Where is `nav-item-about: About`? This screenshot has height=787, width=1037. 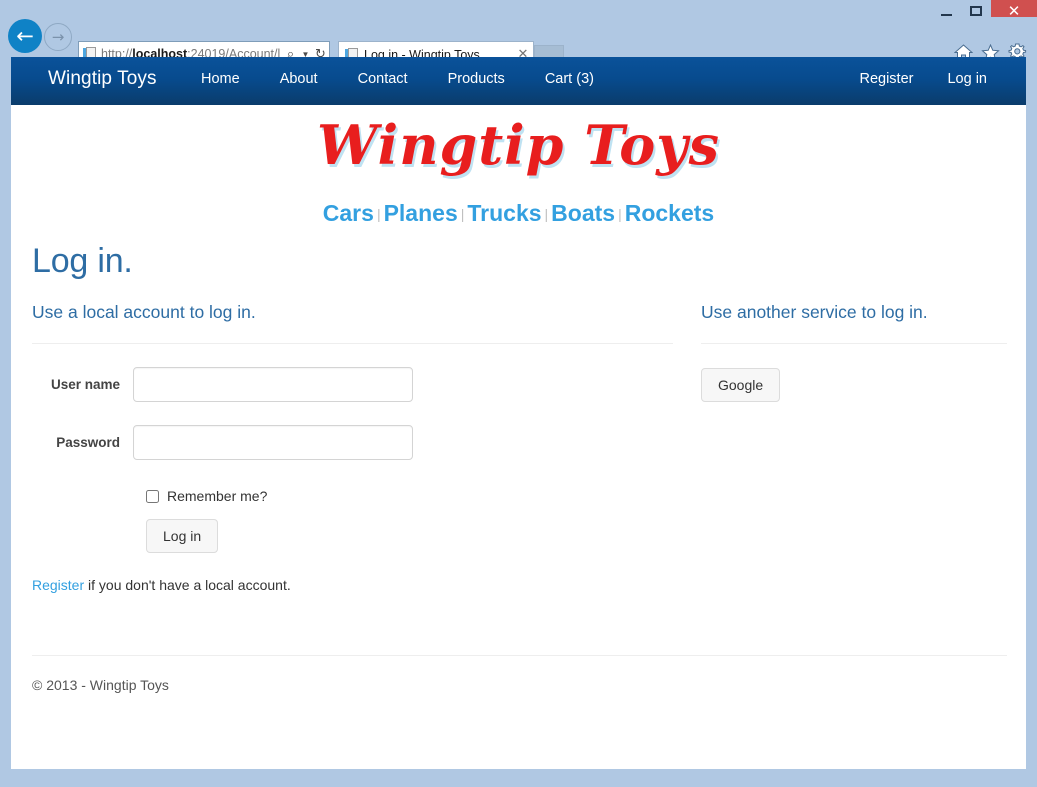
nav-item-about: About is located at coordinates (299, 79).